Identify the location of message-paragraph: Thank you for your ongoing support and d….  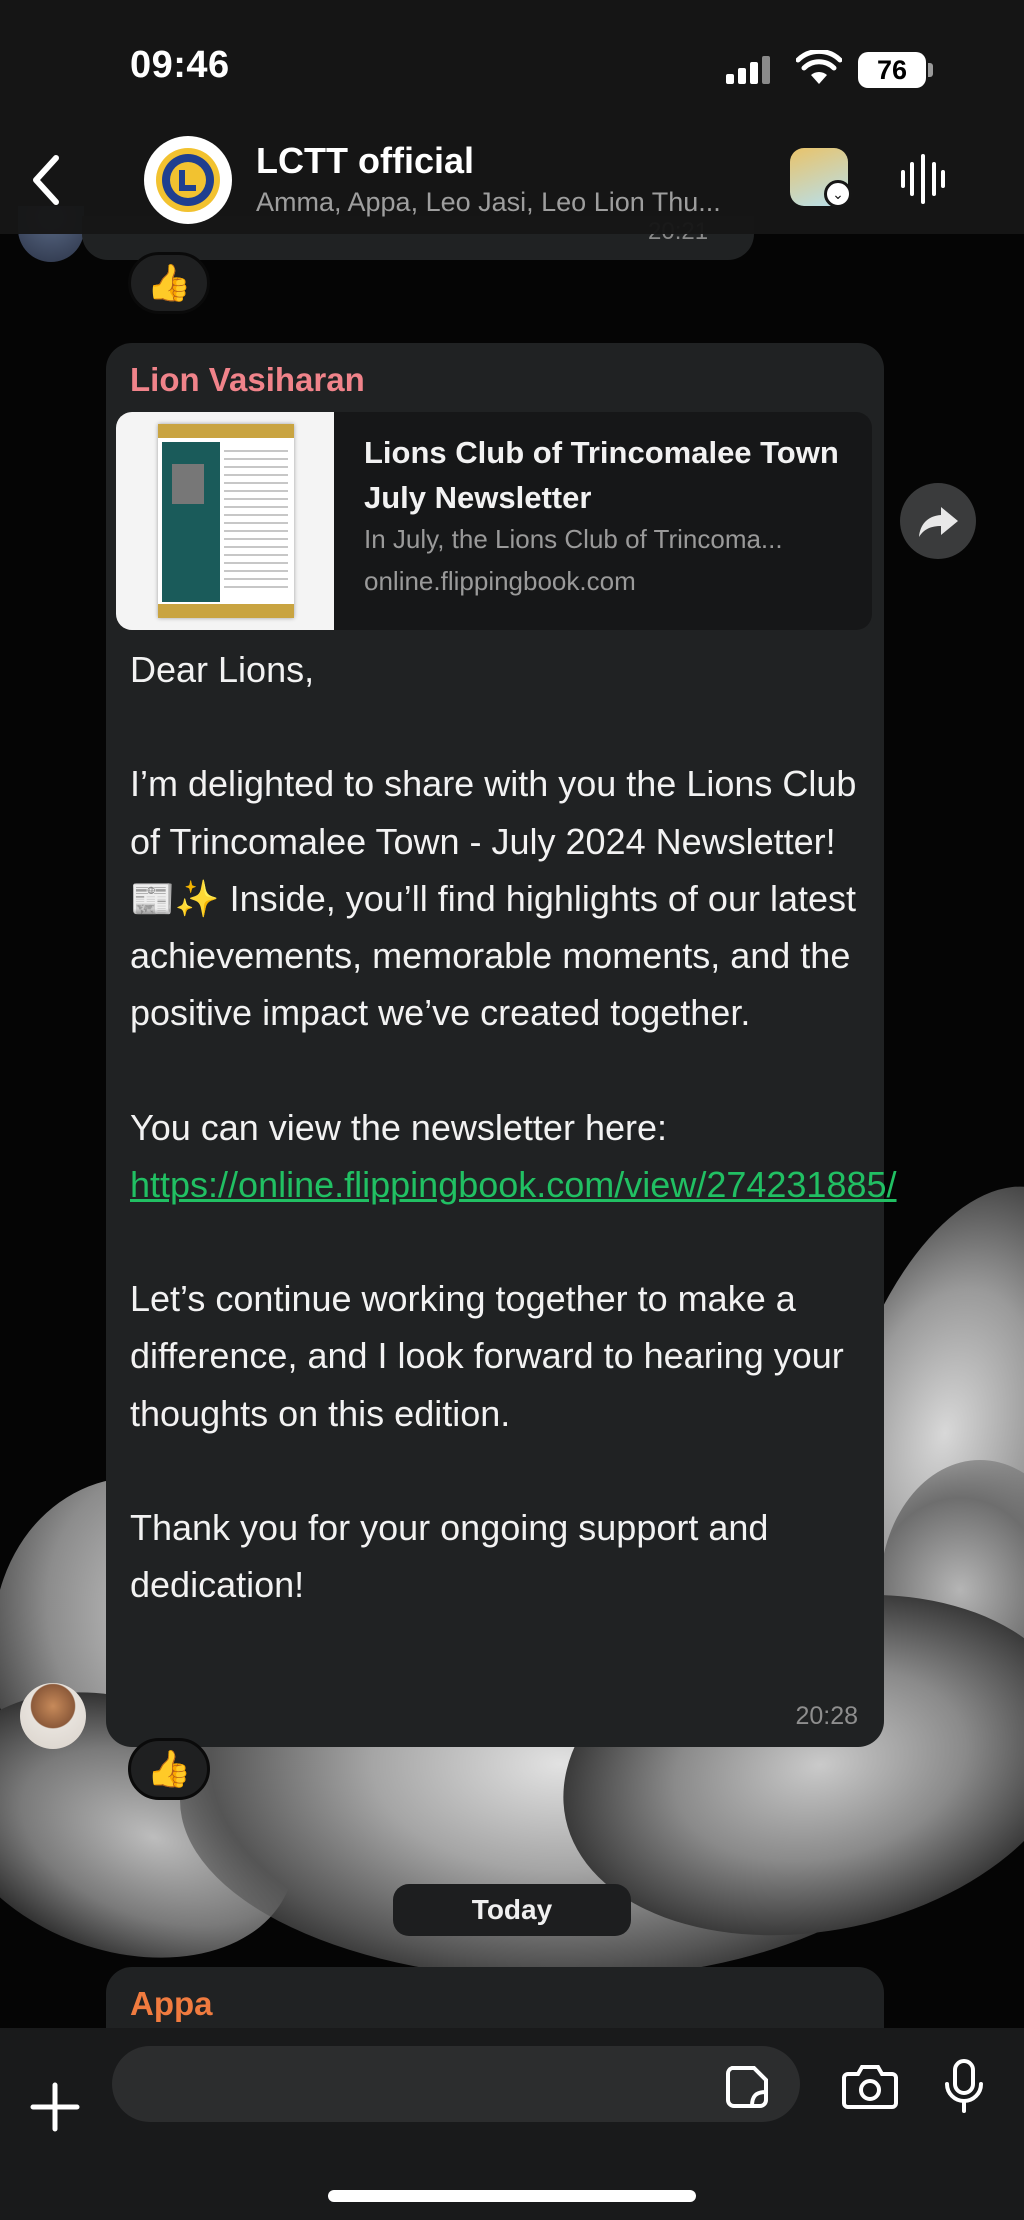
(449, 1556).